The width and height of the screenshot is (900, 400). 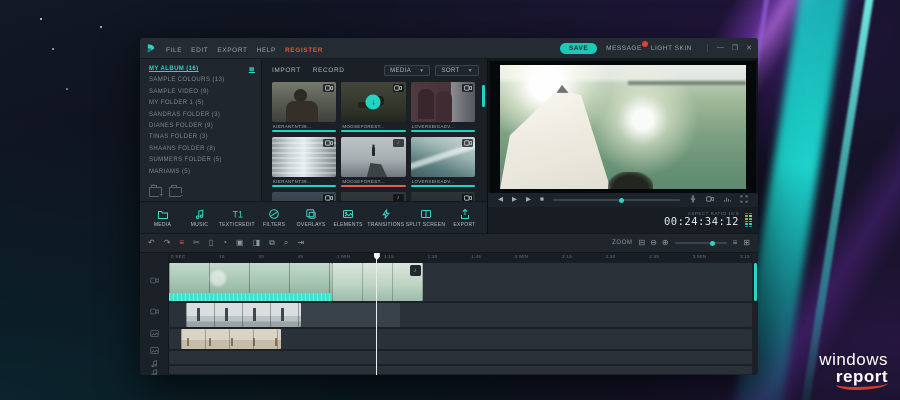 I want to click on album-item: SUMMERS FOLDER (5), so click(x=205, y=160).